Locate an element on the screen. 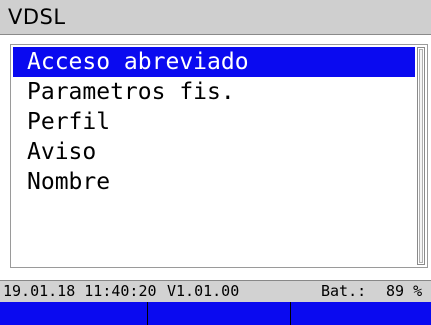 The height and width of the screenshot is (325, 431). status-battery-label: Bat.: is located at coordinates (344, 291).